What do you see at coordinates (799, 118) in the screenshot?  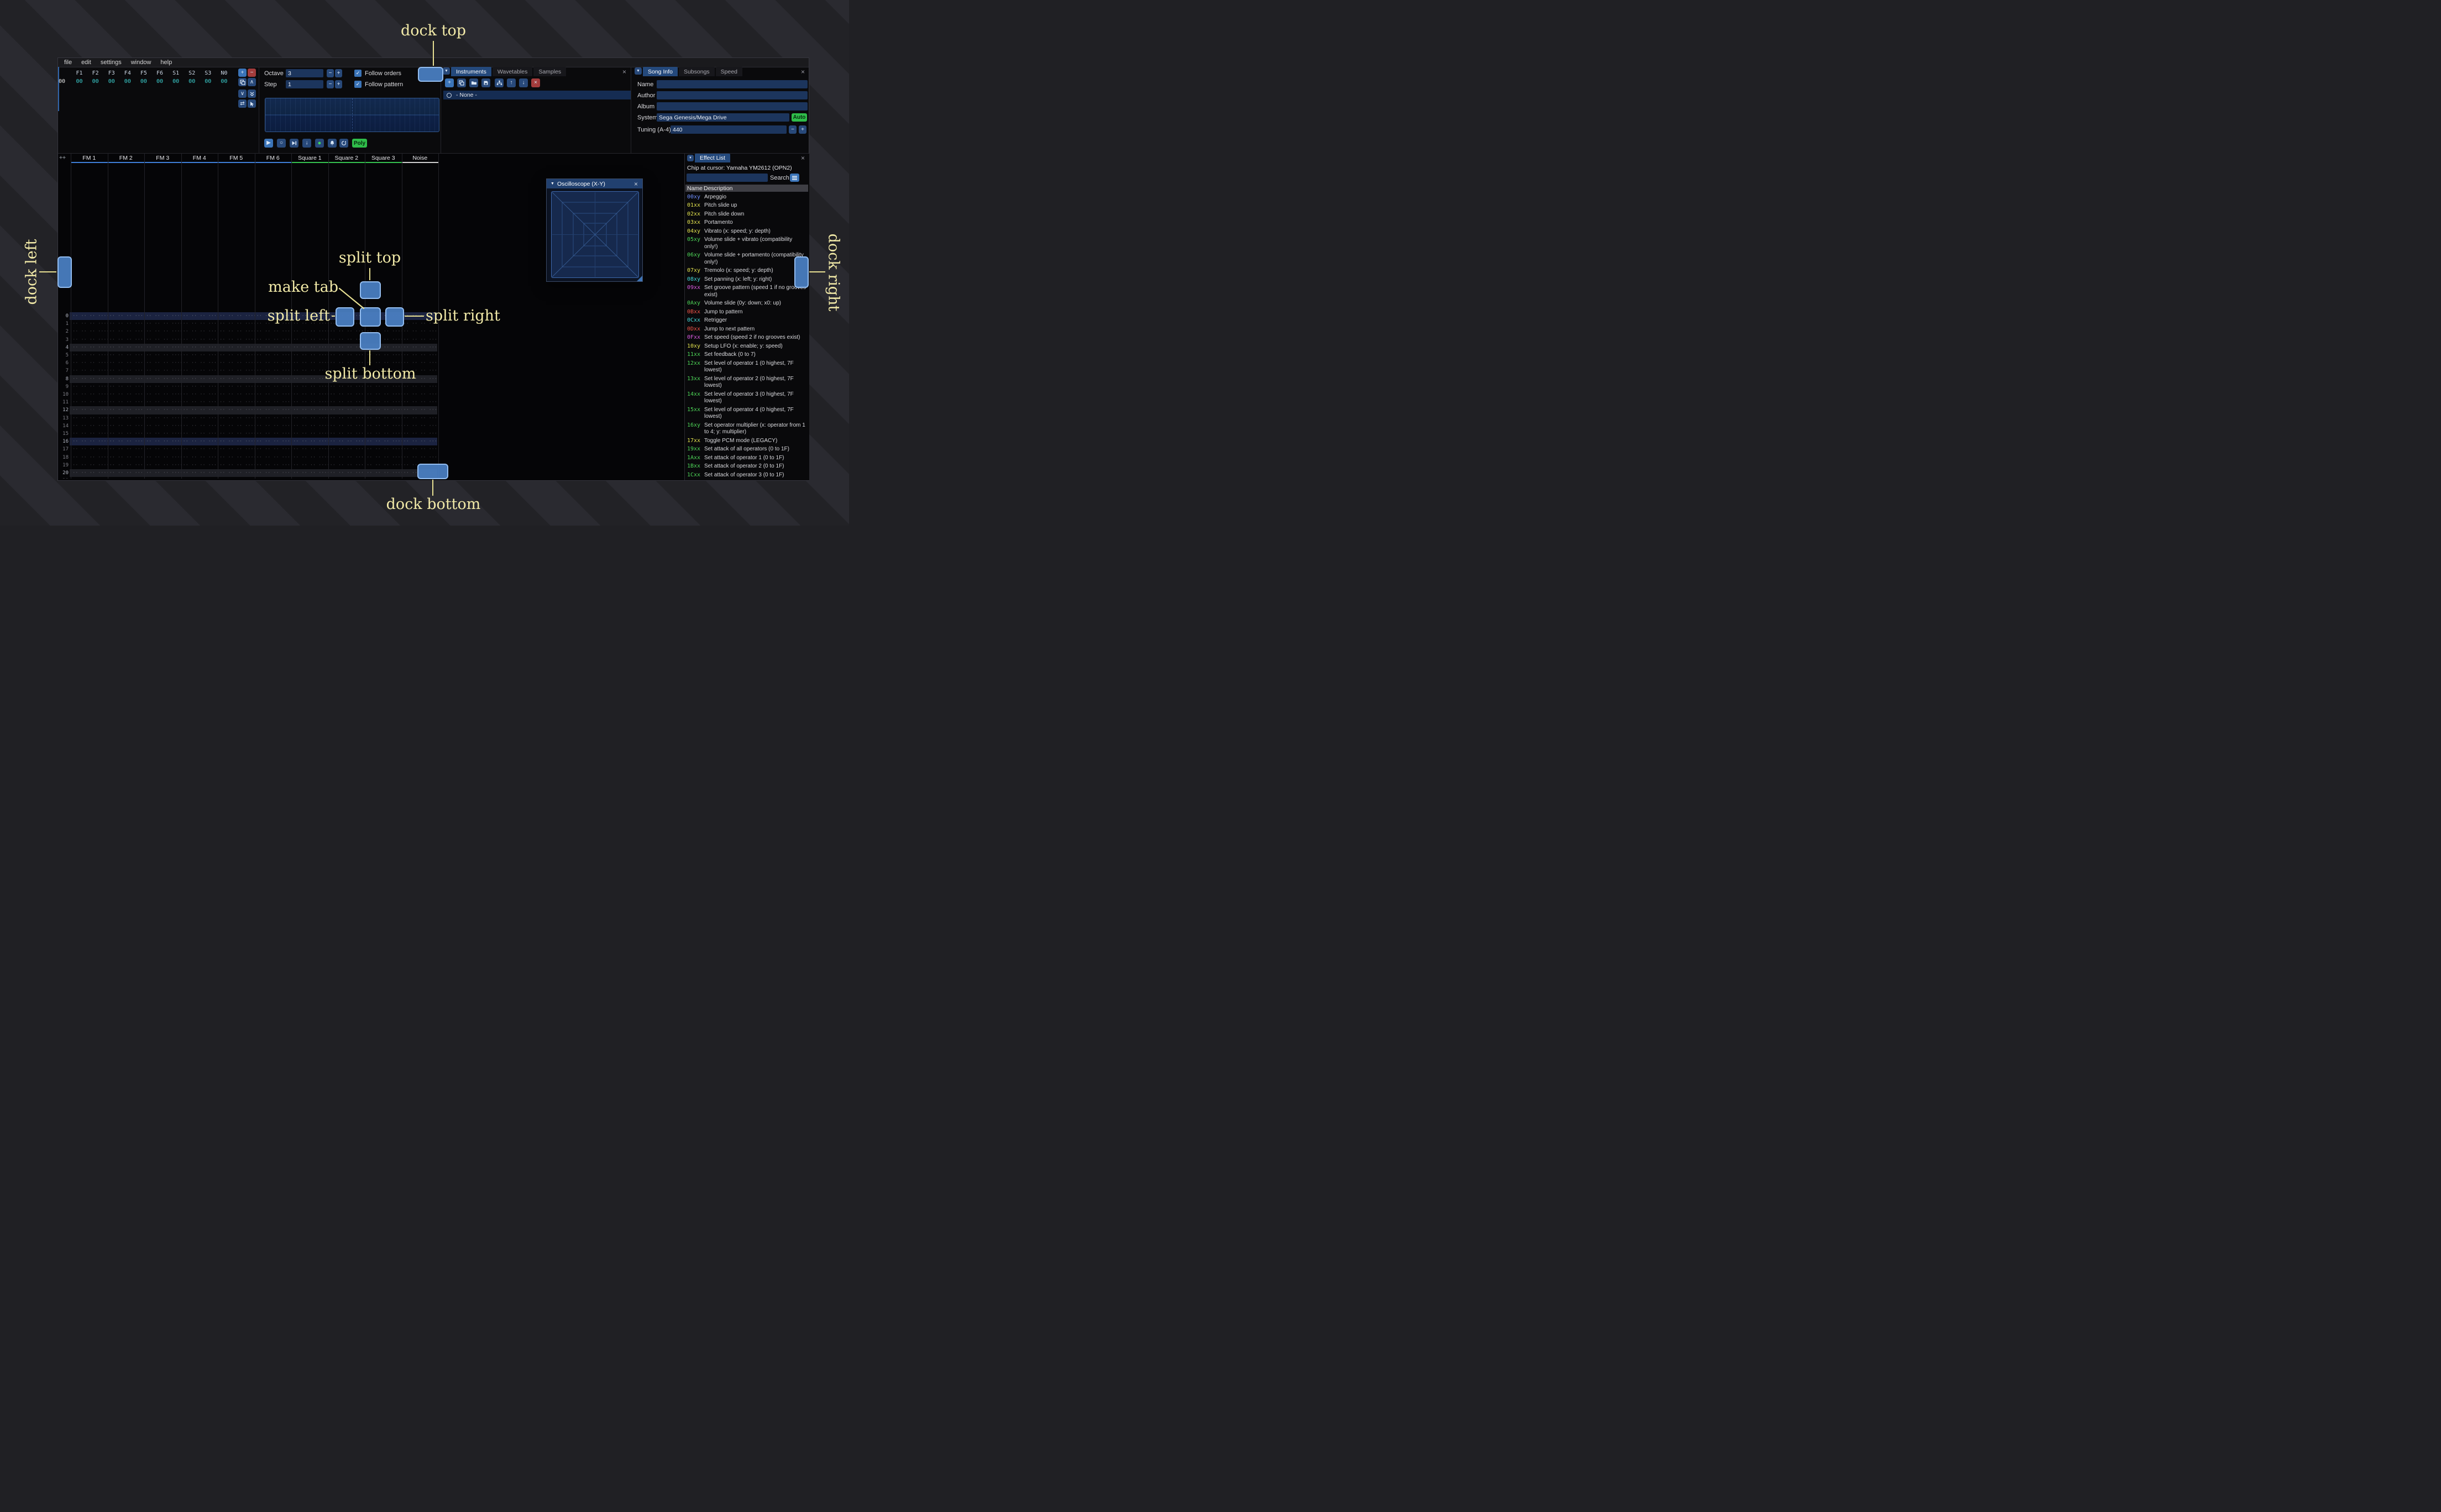 I see `system-auto-button: Auto` at bounding box center [799, 118].